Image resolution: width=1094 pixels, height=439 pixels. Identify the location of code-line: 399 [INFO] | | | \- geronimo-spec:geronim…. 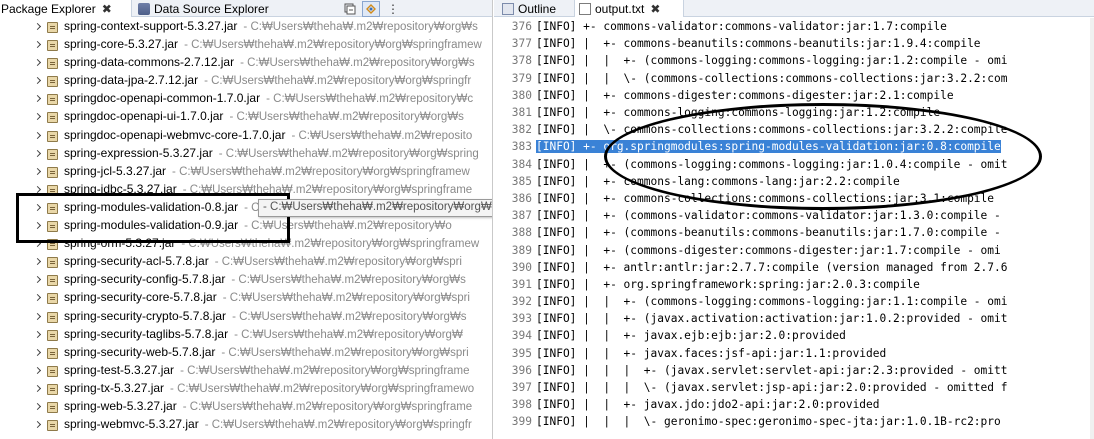
(794, 421).